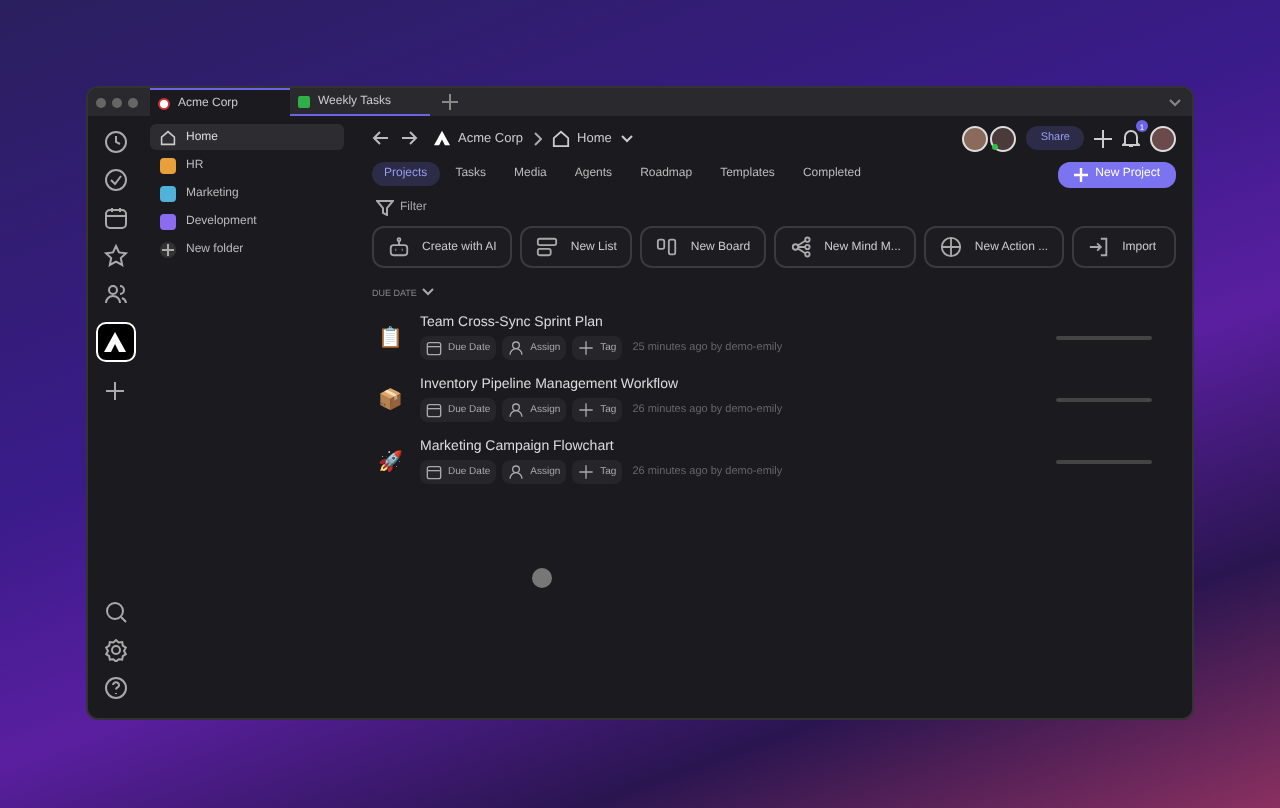  I want to click on list-icon, so click(547, 247).